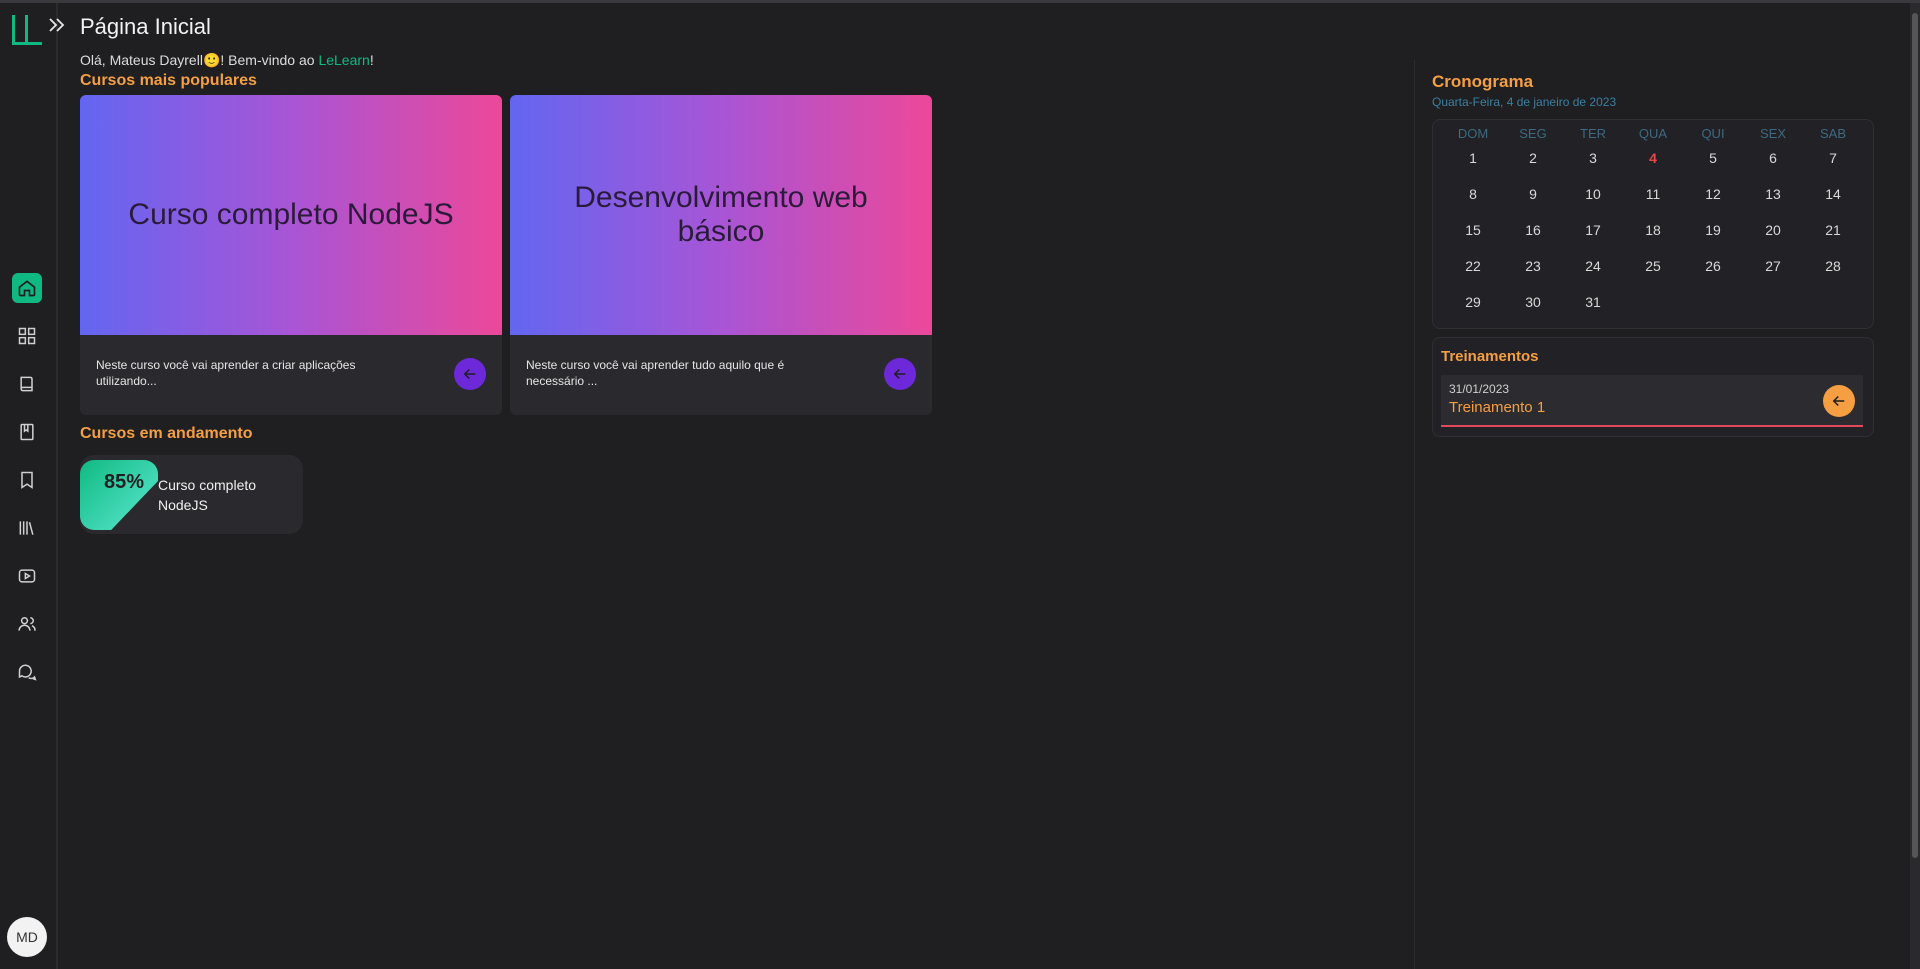  Describe the element at coordinates (27, 288) in the screenshot. I see `home-icon` at that location.